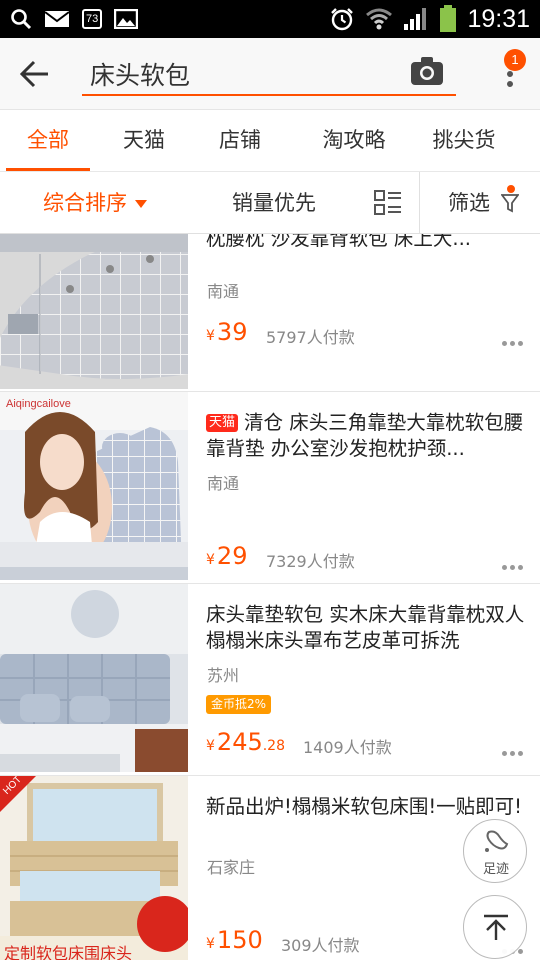 The width and height of the screenshot is (540, 960). What do you see at coordinates (515, 60) in the screenshot?
I see `message-badge: 1` at bounding box center [515, 60].